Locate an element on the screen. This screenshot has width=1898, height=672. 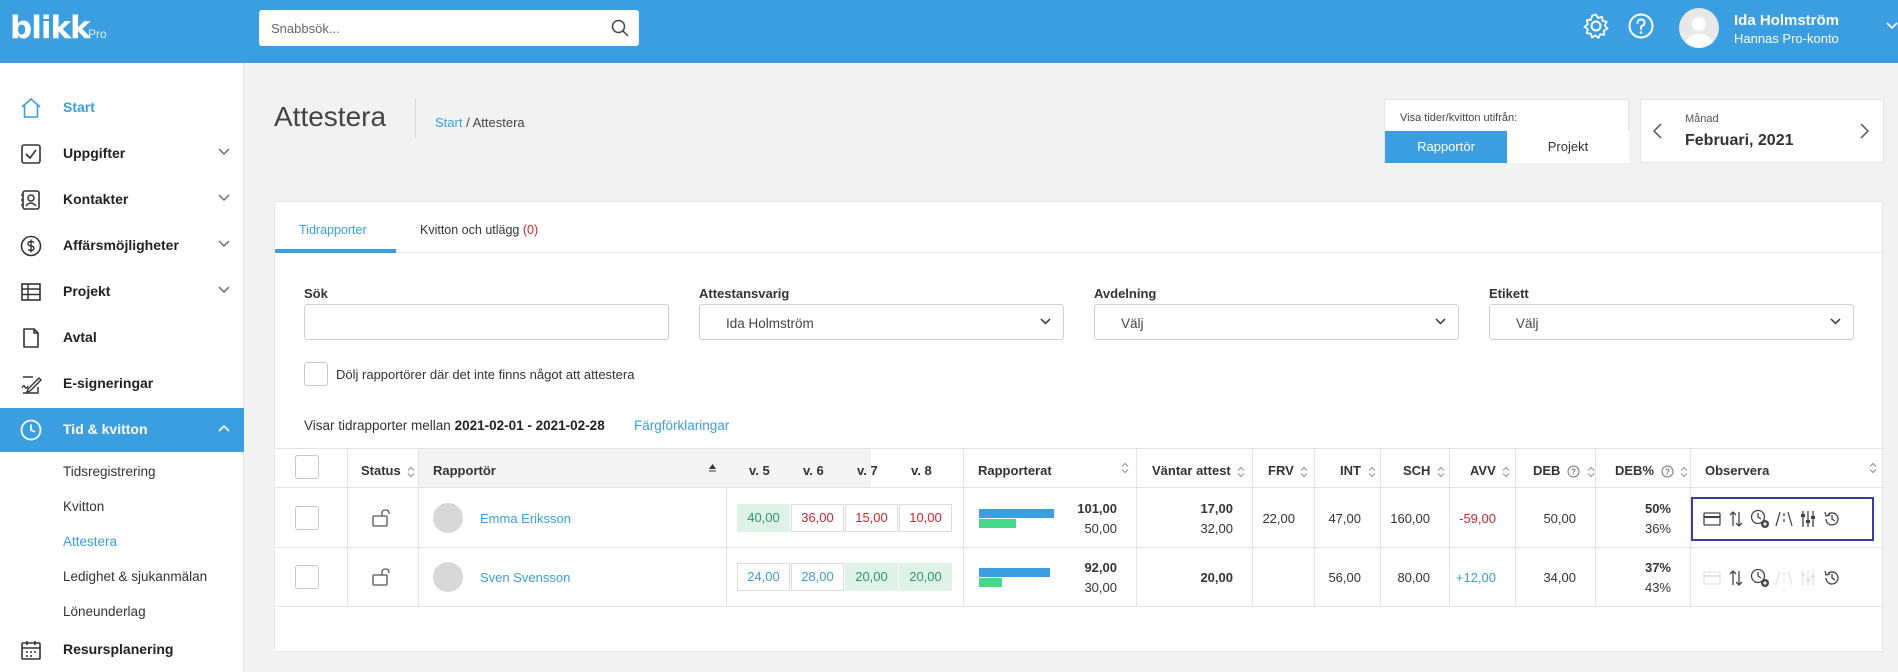
week-7-cell: 20,00 is located at coordinates (871, 577).